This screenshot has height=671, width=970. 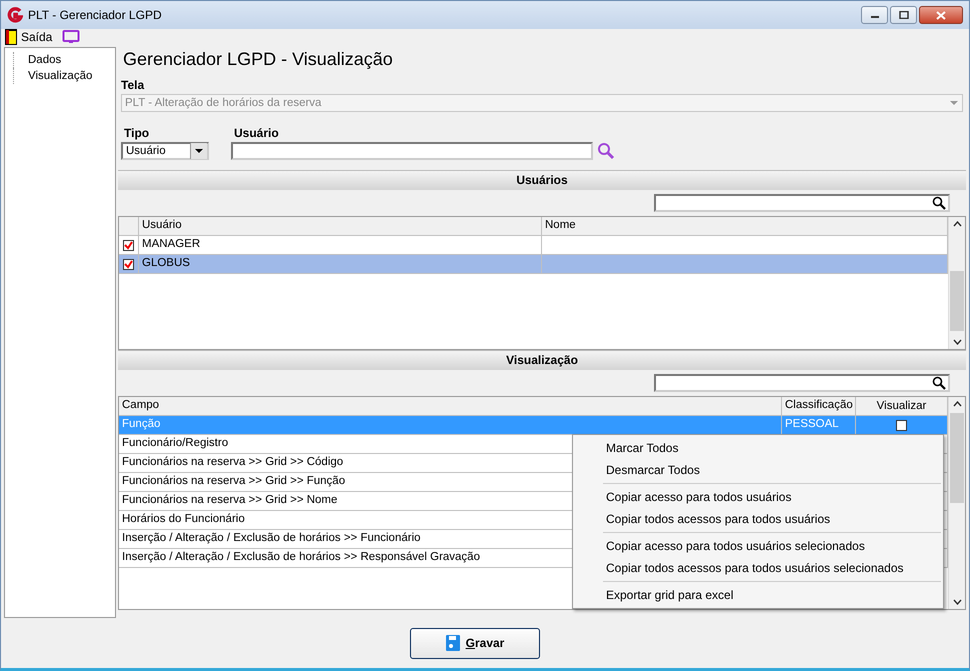 I want to click on user-input, so click(x=412, y=151).